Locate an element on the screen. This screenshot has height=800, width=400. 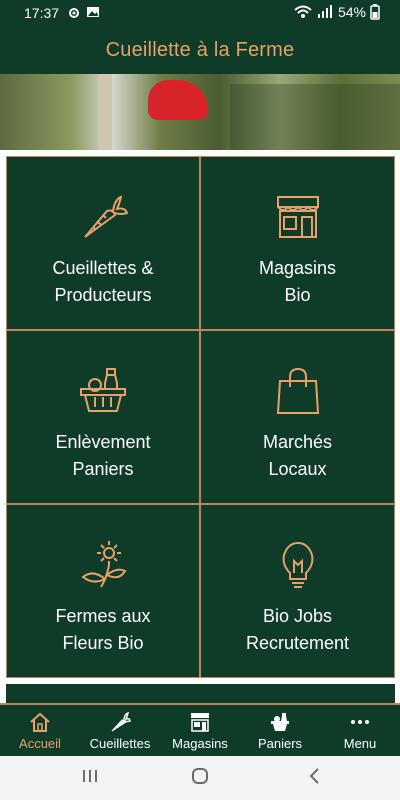
tile-magasins-bio: Magasins Bio is located at coordinates (297, 243).